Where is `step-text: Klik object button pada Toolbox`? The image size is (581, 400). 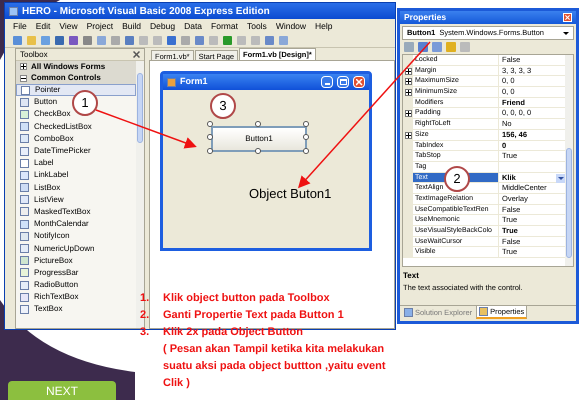 step-text: Klik object button pada Toolbox is located at coordinates (246, 298).